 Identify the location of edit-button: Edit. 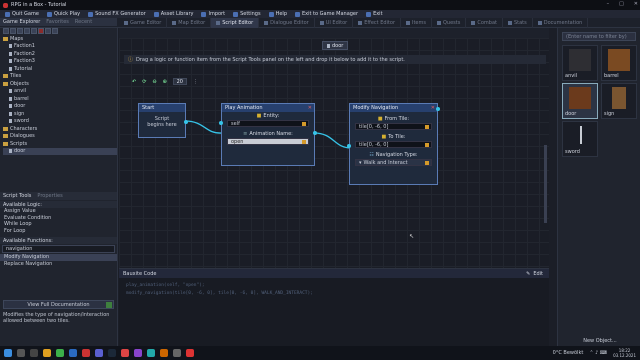
(538, 274).